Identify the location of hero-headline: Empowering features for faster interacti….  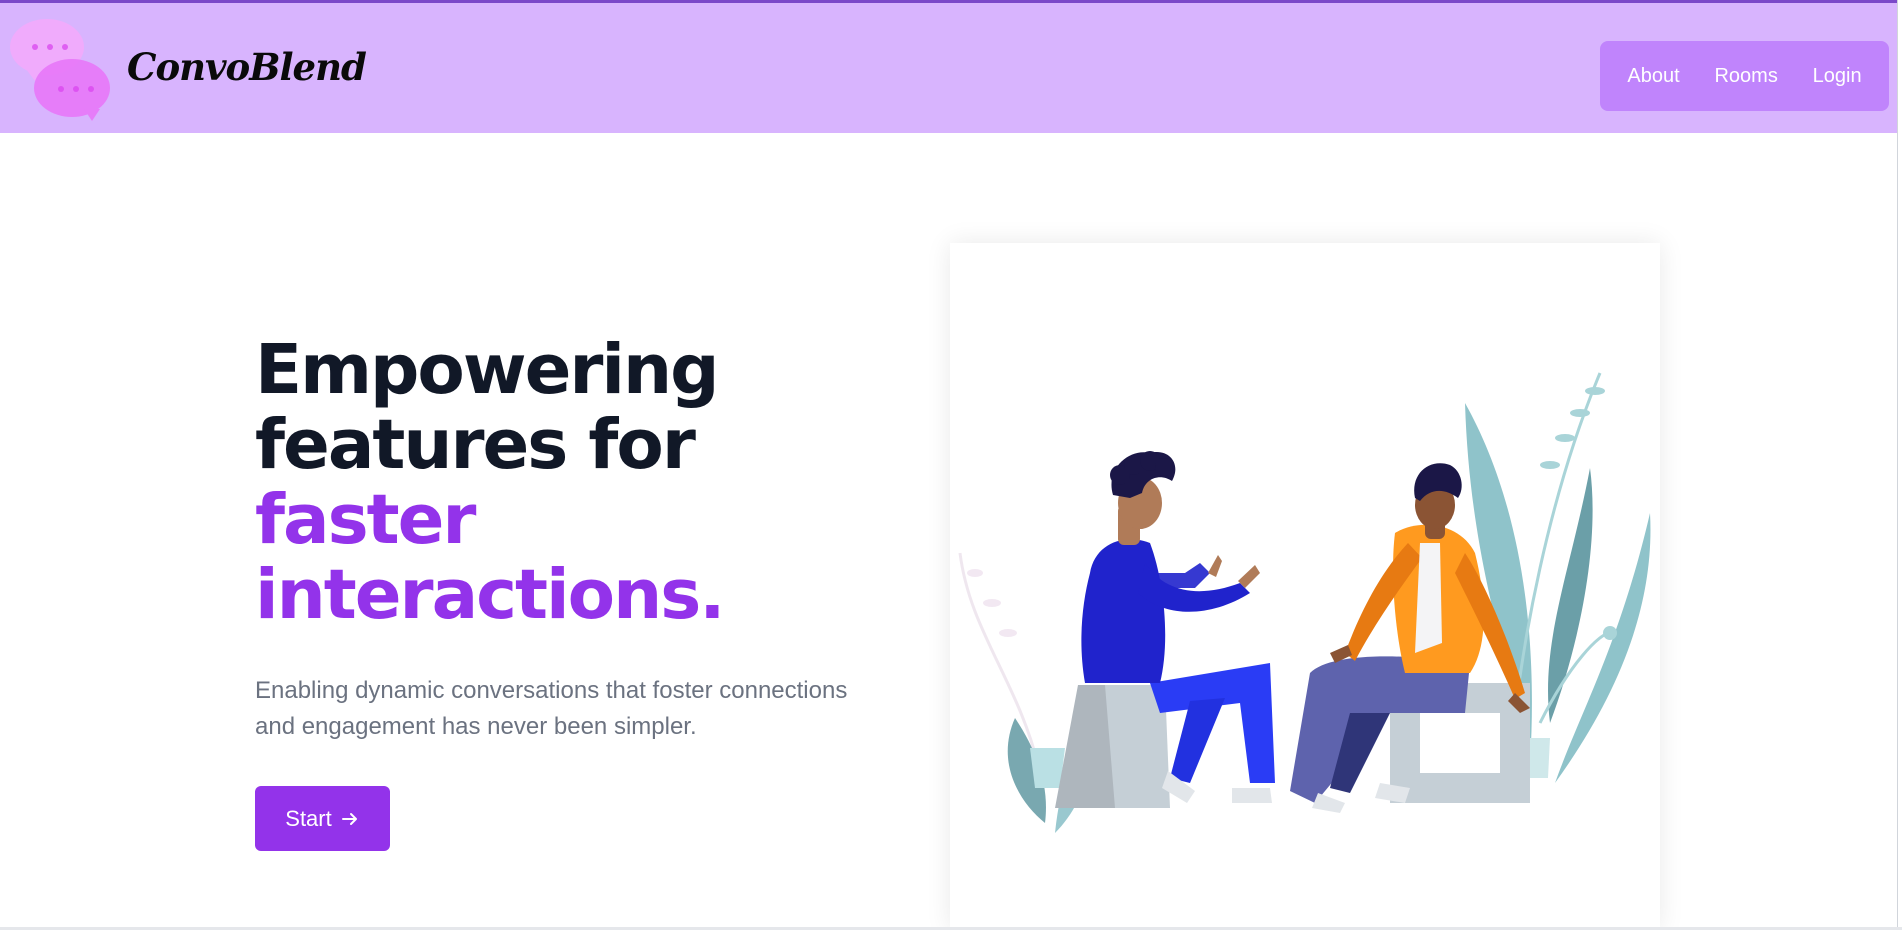
(575, 483).